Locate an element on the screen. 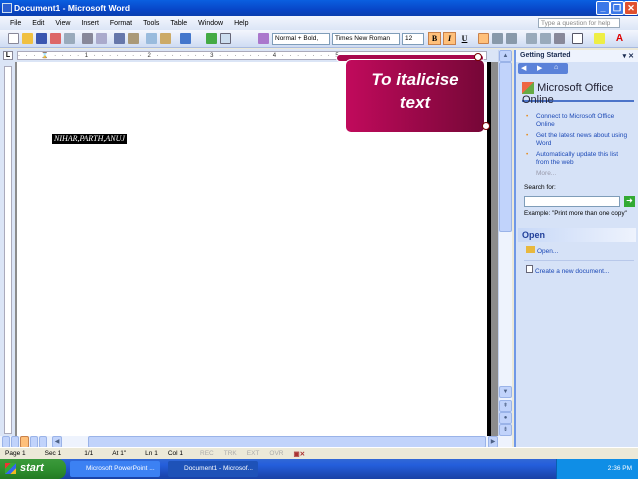 This screenshot has height=479, width=638. open-icon is located at coordinates (27, 38).